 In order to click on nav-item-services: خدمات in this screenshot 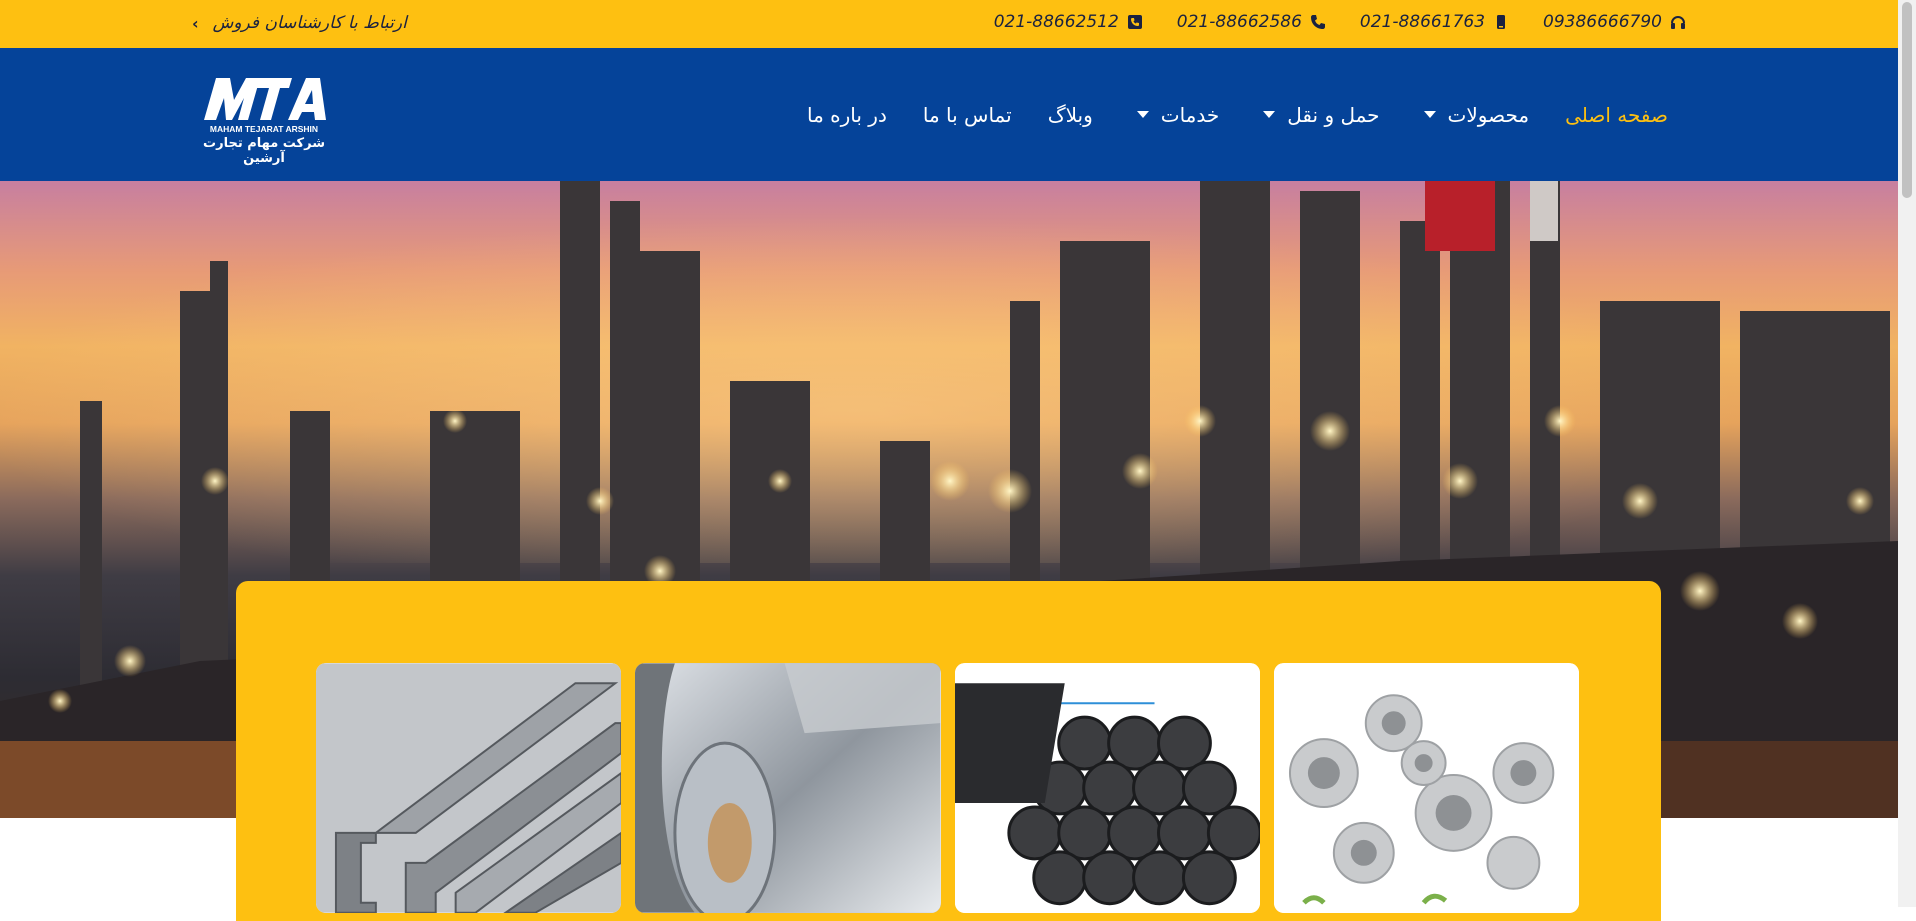, I will do `click(1174, 115)`.